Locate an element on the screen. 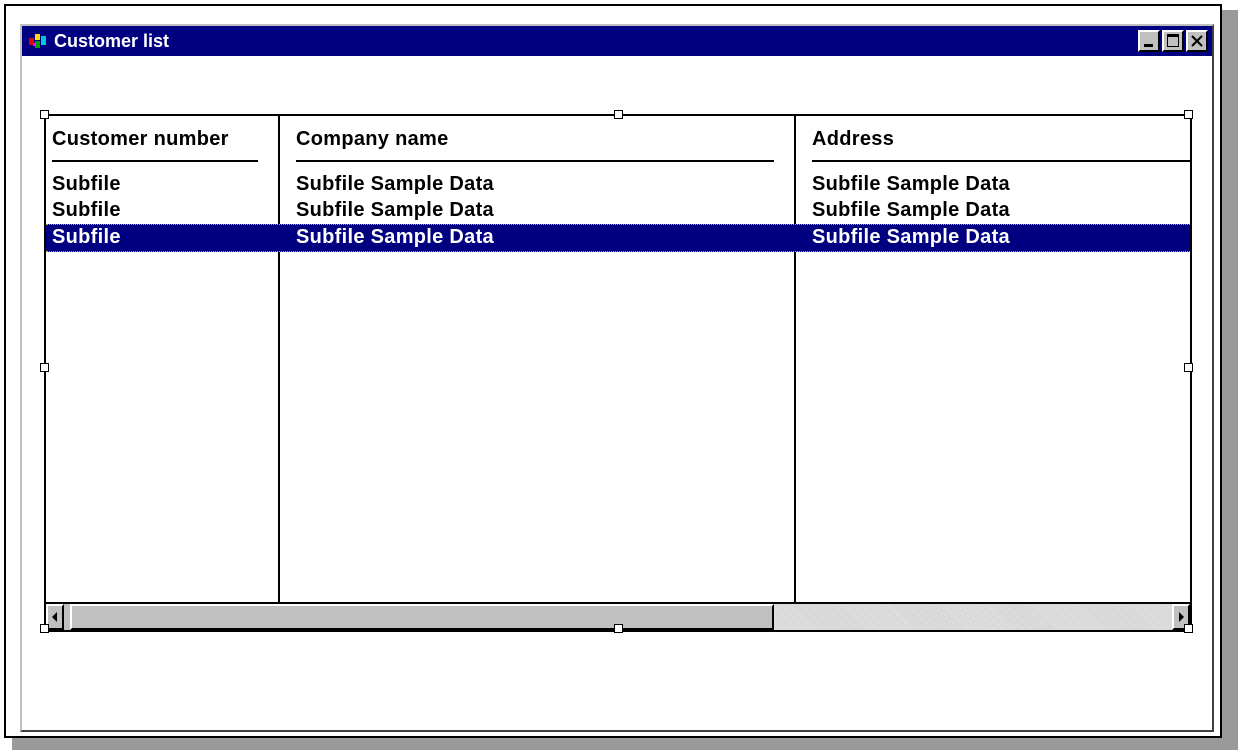  maximize-button is located at coordinates (1173, 41).